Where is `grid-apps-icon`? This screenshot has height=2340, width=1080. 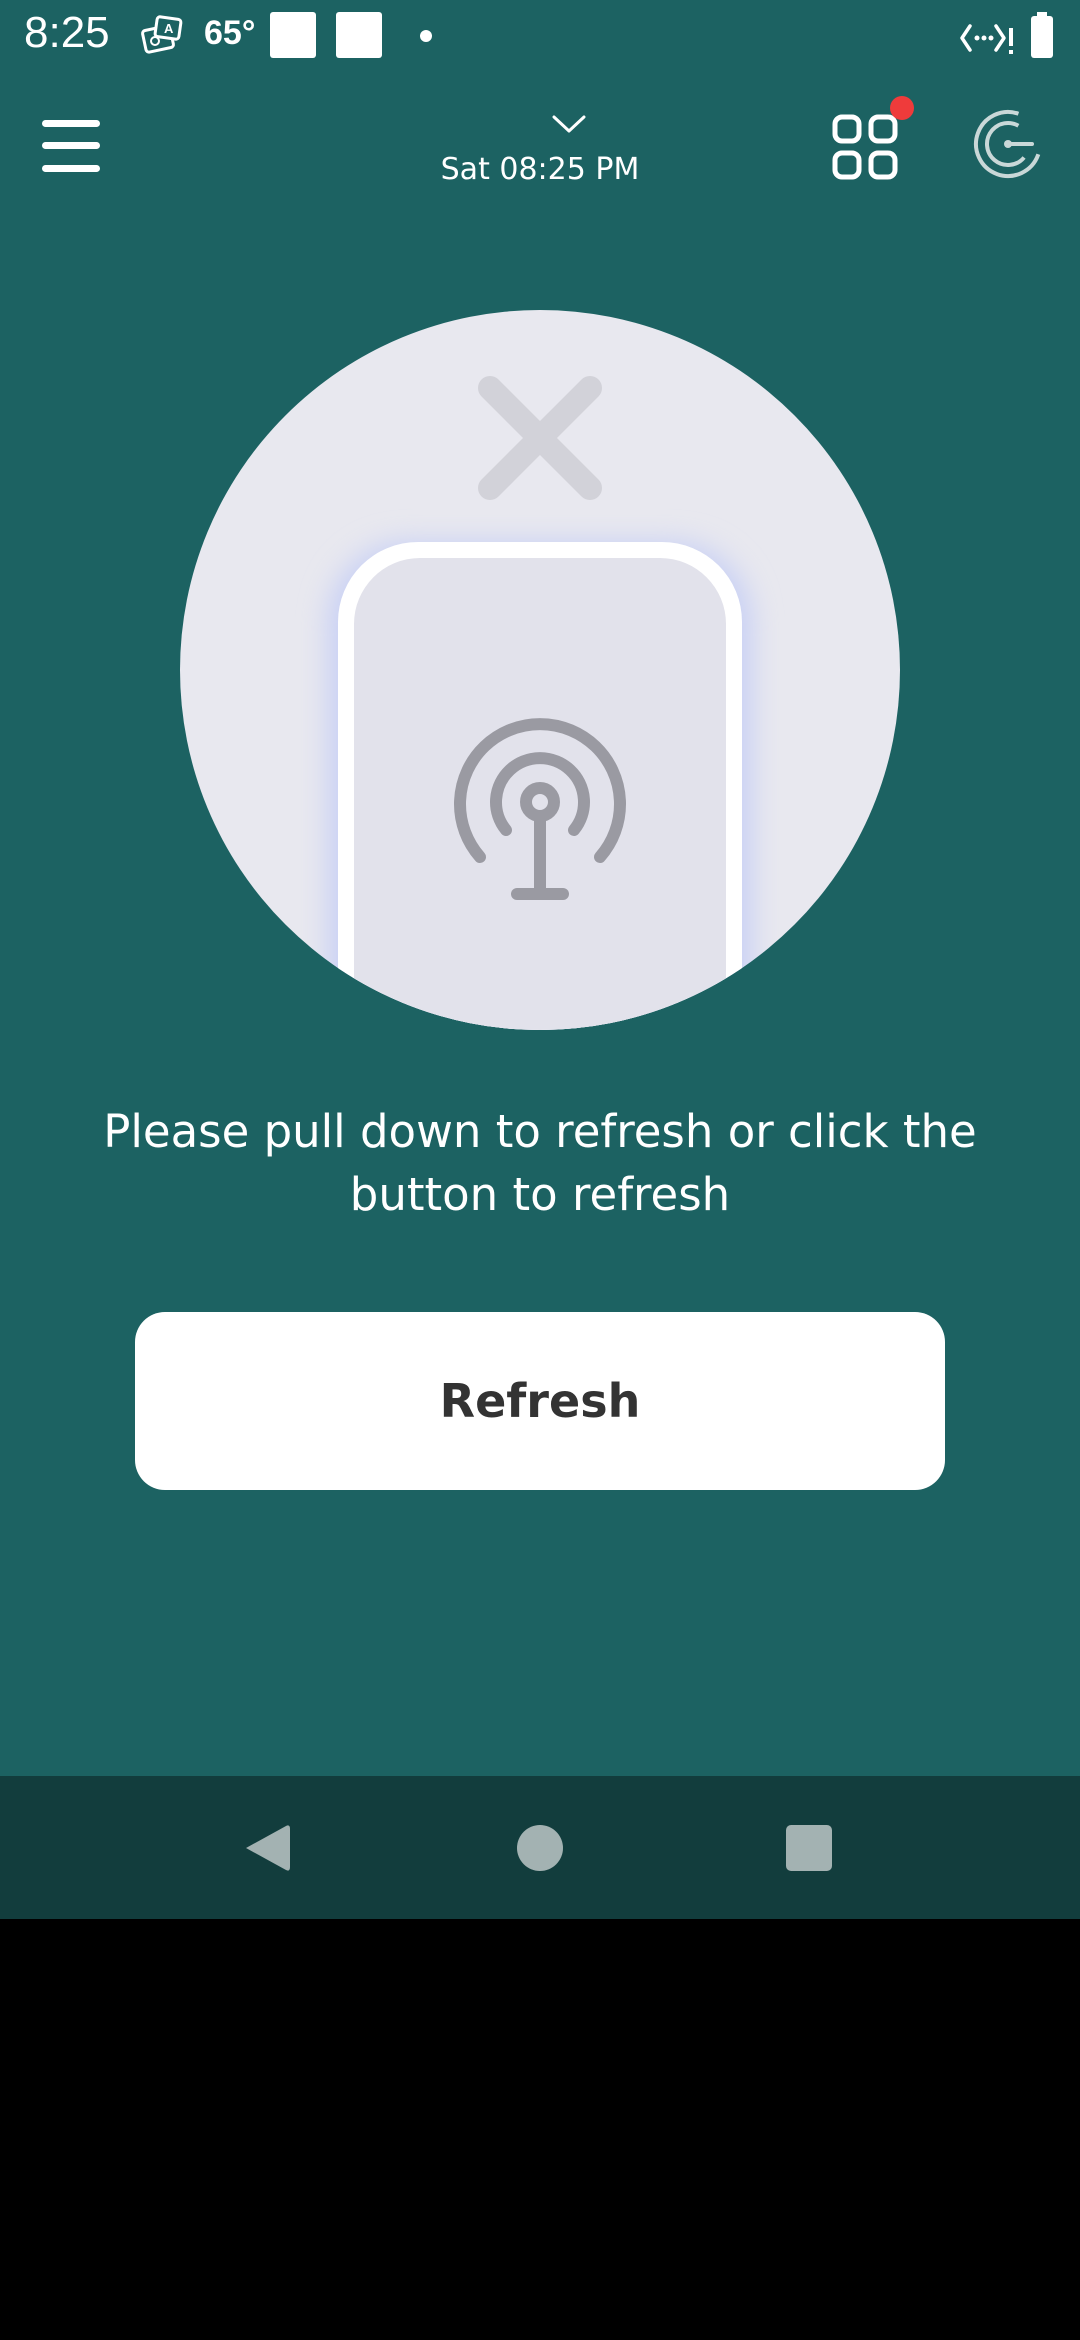 grid-apps-icon is located at coordinates (865, 147).